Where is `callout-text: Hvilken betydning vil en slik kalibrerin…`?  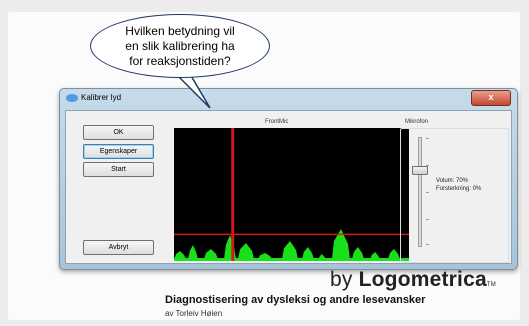
callout-text: Hvilken betydning vil en slik kalibrerin… is located at coordinates (180, 45).